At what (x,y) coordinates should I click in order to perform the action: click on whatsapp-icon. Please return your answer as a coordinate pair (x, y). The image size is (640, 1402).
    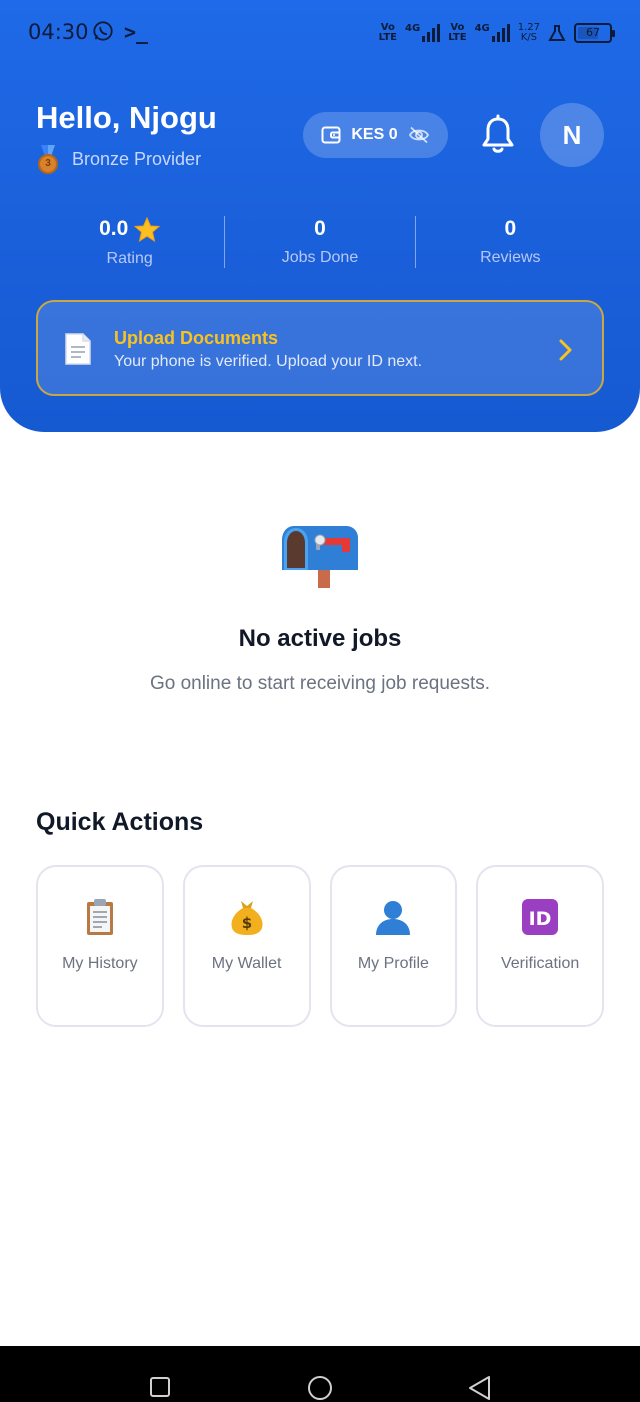
    Looking at the image, I should click on (103, 31).